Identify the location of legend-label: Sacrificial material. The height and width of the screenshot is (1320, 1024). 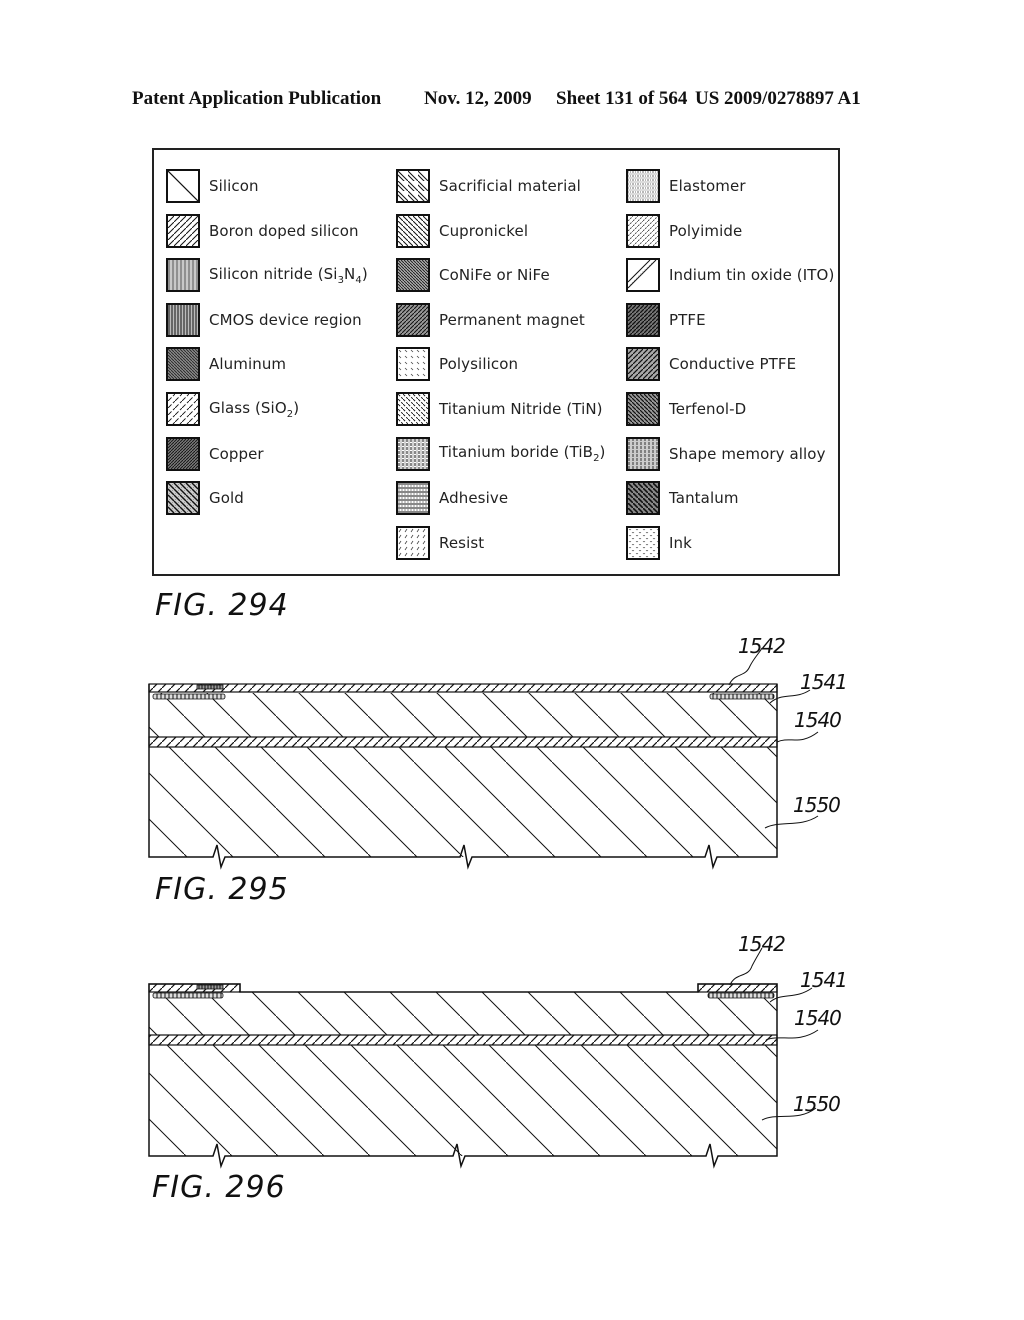
(510, 186).